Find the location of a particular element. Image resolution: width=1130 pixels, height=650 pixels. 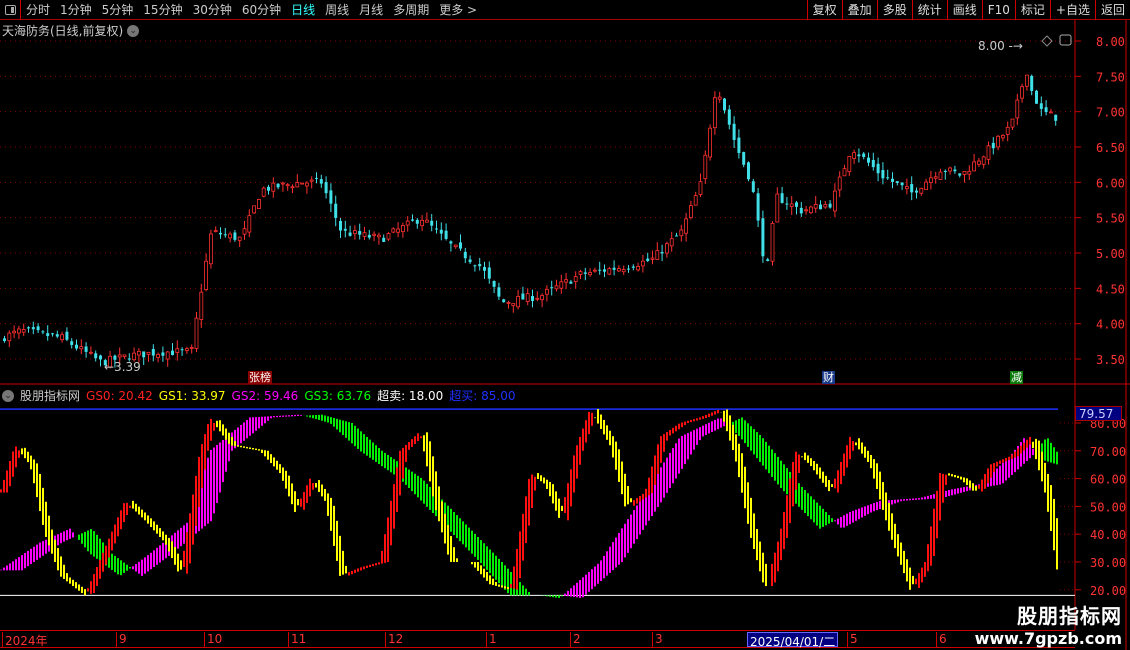

watermark-url: www.7gpzb.com is located at coordinates (1048, 638).